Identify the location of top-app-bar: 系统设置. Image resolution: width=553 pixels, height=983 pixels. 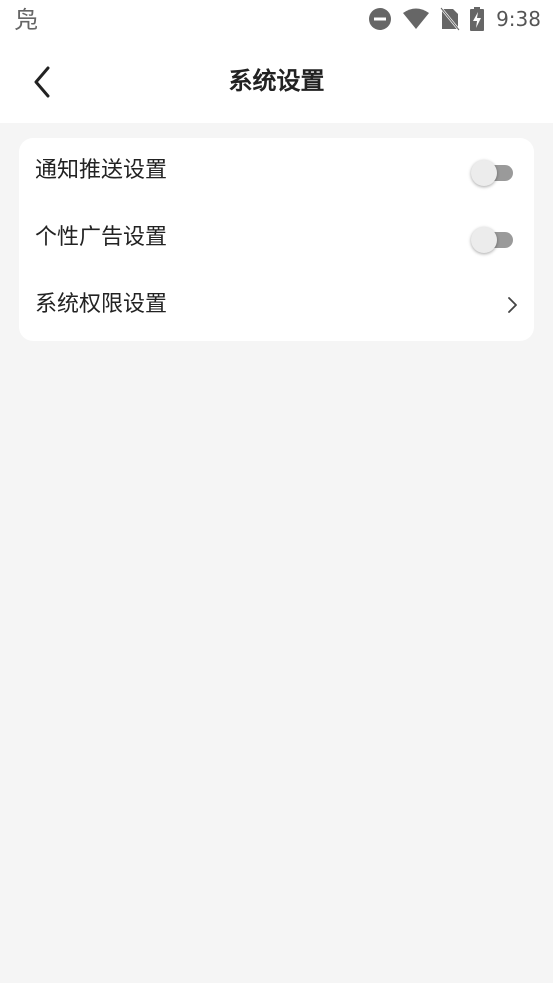
(276, 81).